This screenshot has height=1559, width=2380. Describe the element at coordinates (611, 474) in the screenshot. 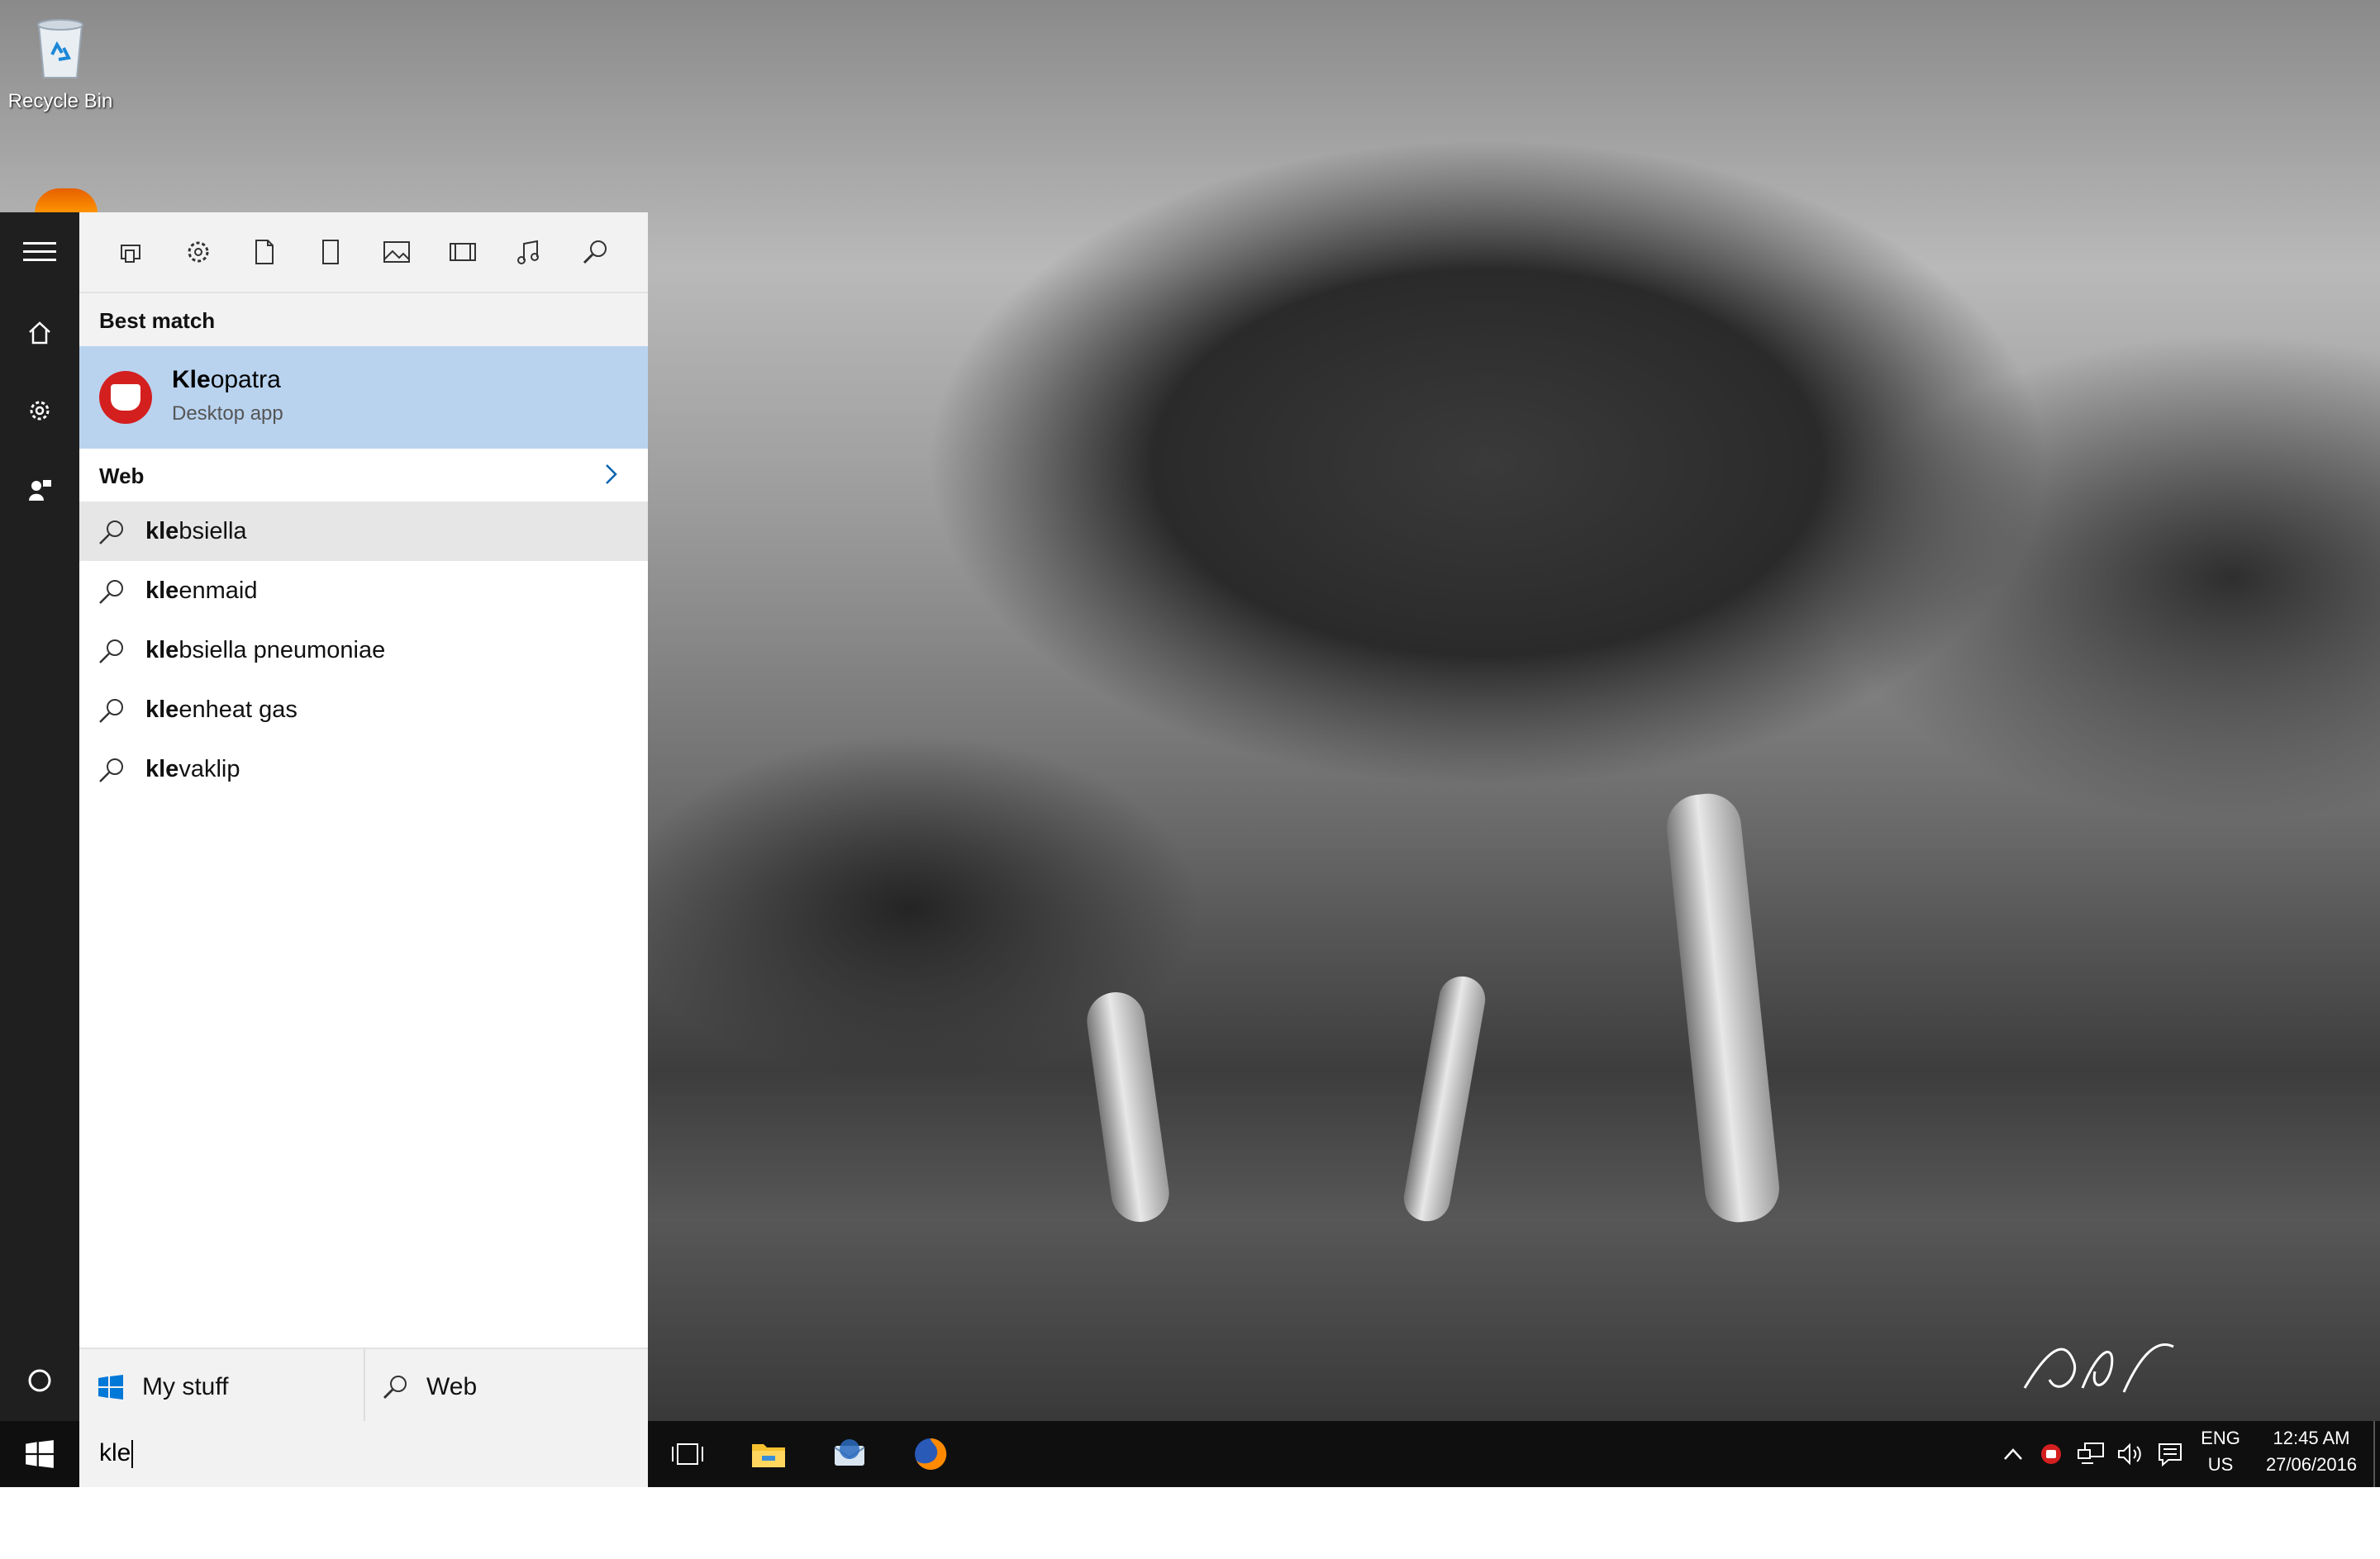

I see `chevron-right-icon` at that location.